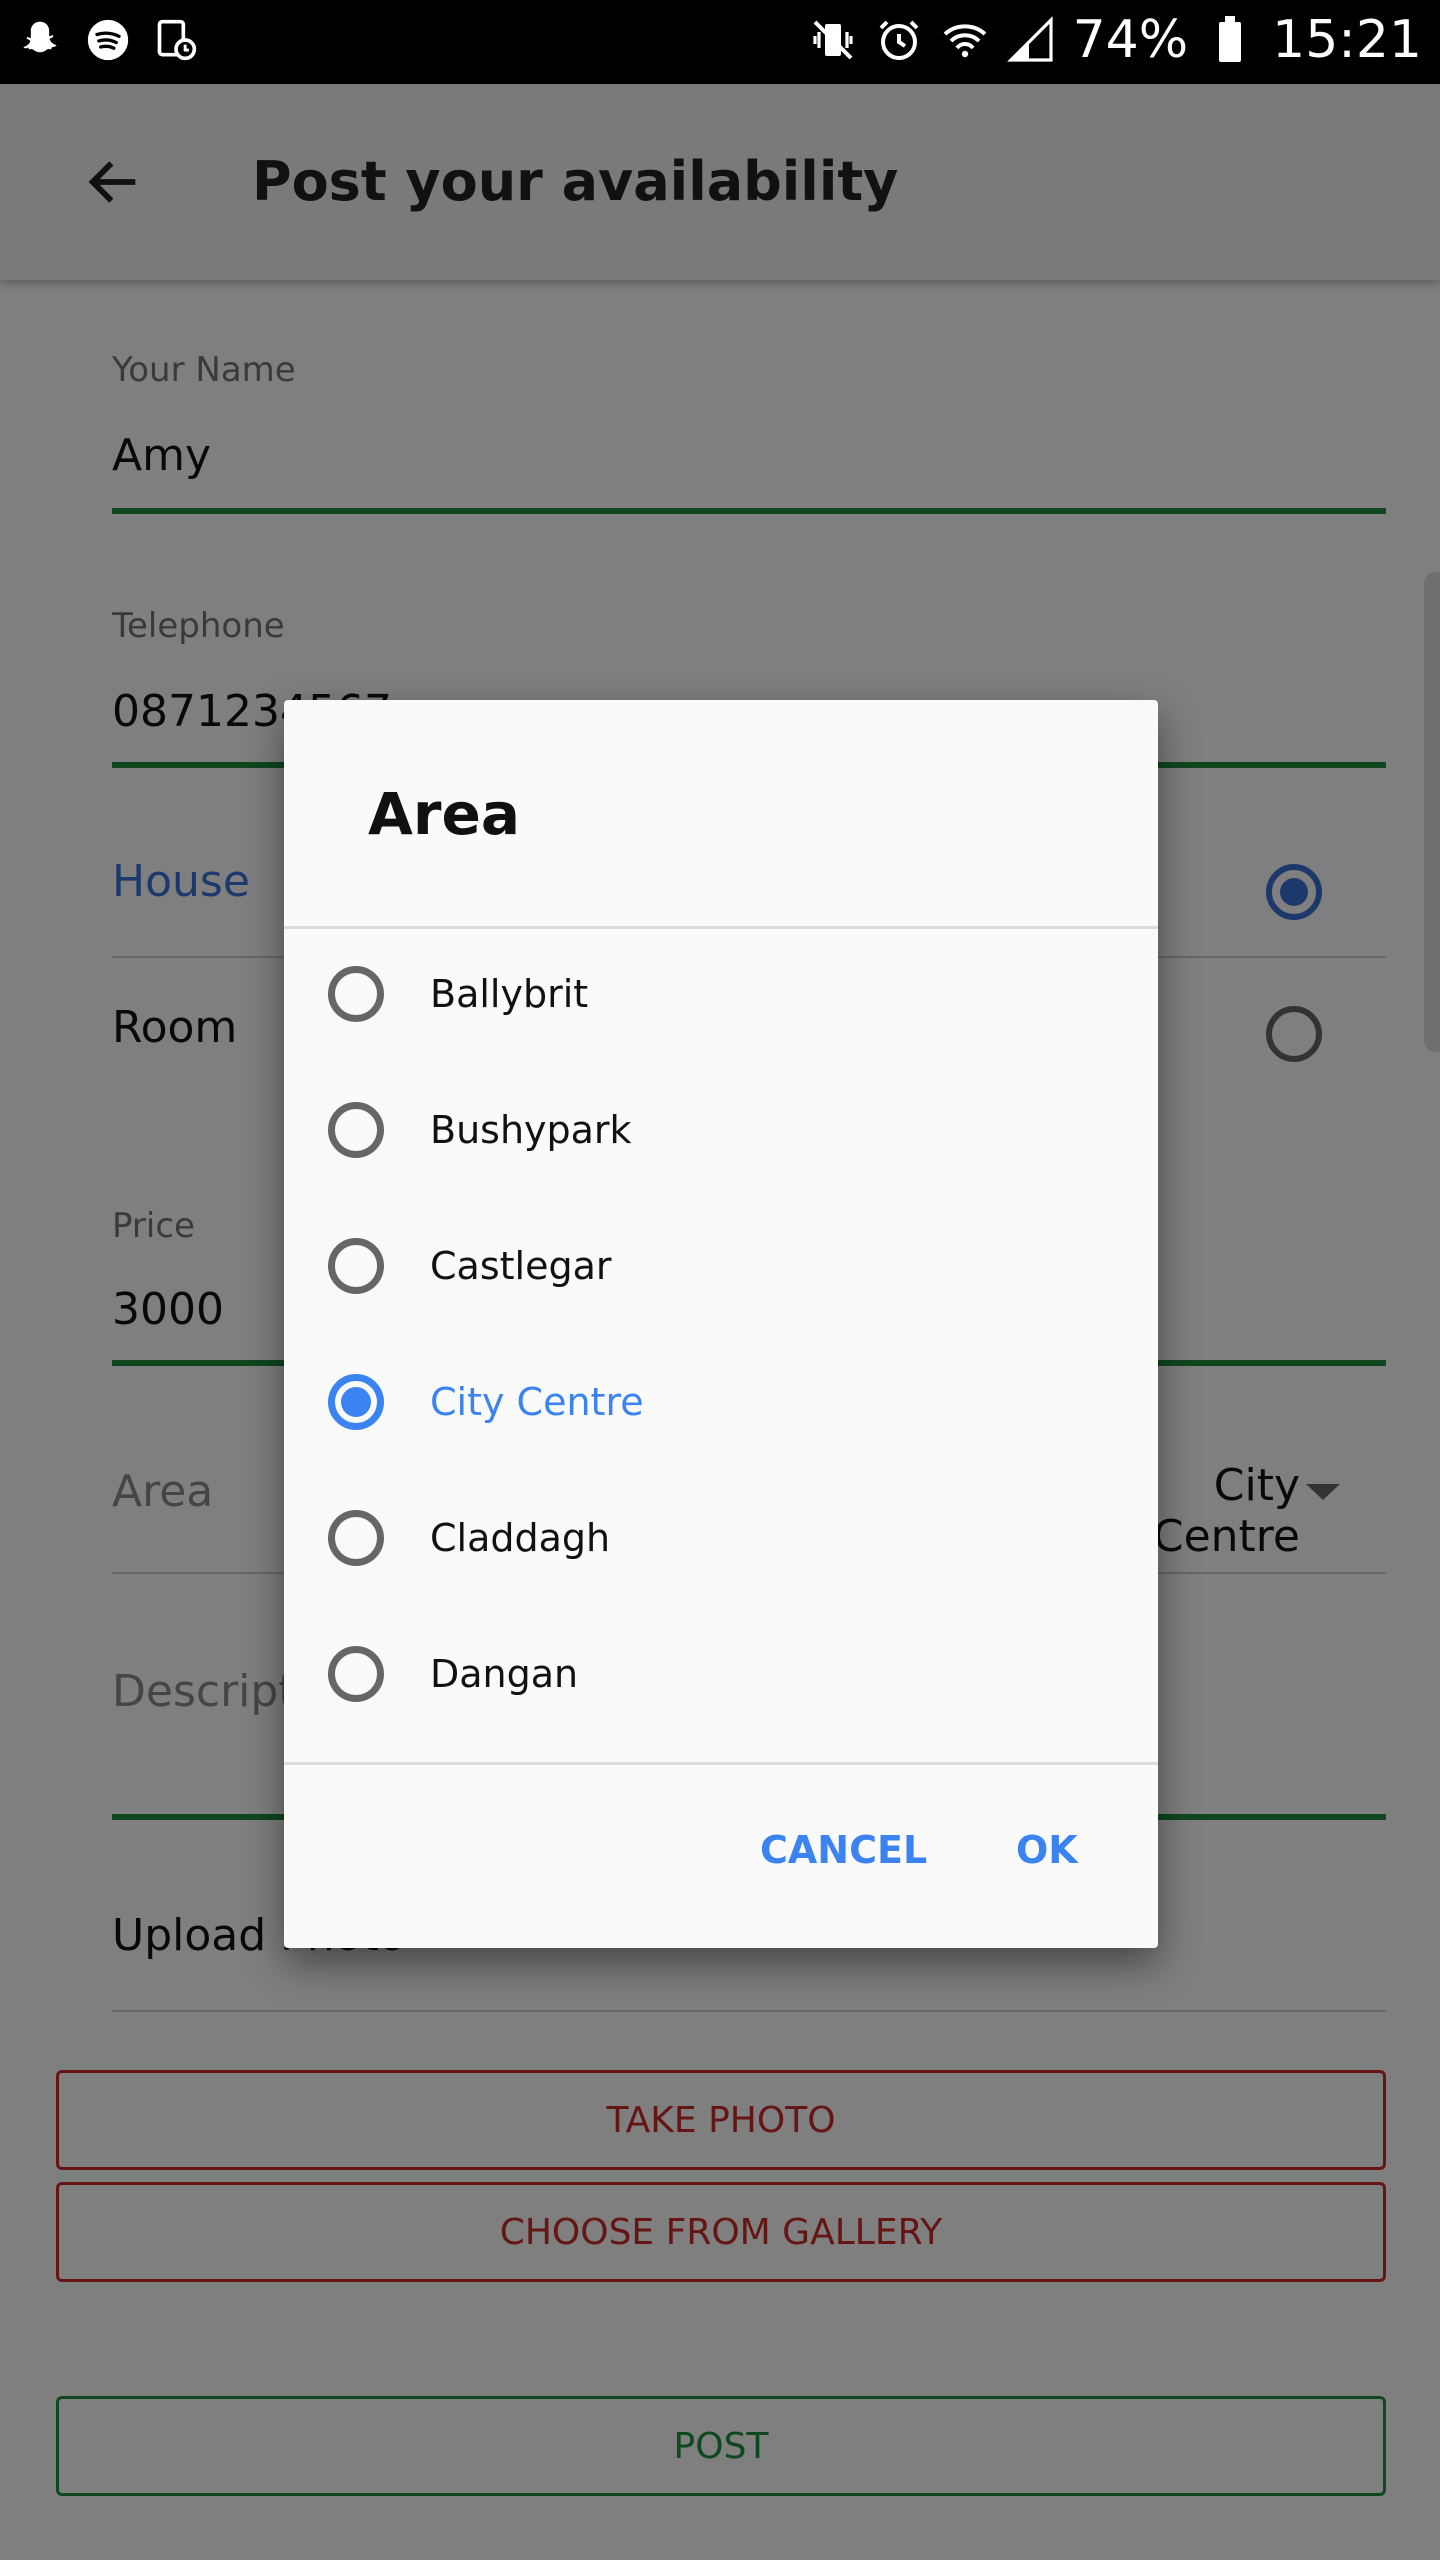 This screenshot has width=1440, height=2560. I want to click on cancel-button: CANCEL, so click(843, 1850).